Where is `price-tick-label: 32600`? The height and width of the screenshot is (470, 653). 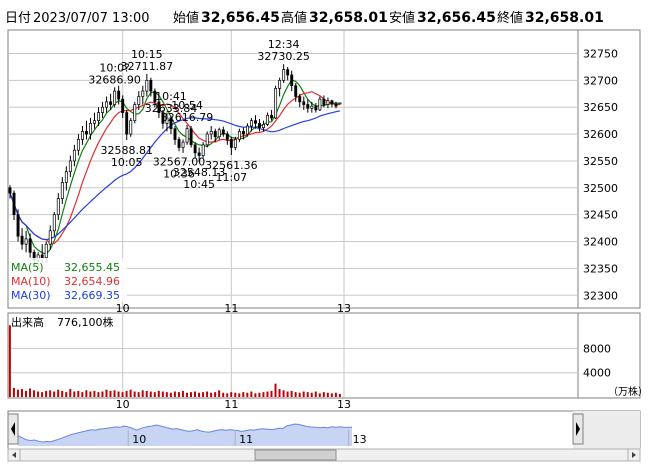 price-tick-label: 32600 is located at coordinates (600, 134).